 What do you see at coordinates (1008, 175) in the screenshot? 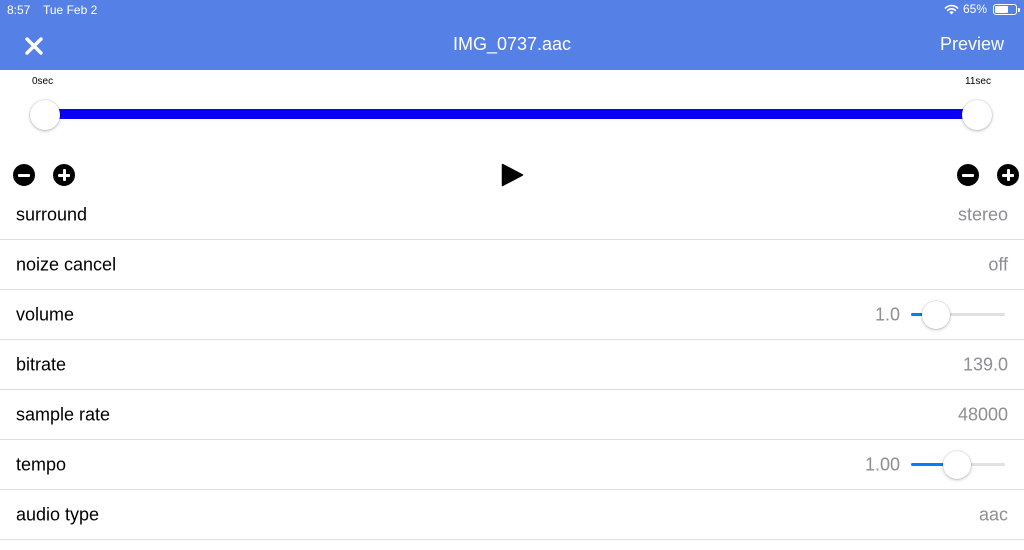
I see `end-increase-button` at bounding box center [1008, 175].